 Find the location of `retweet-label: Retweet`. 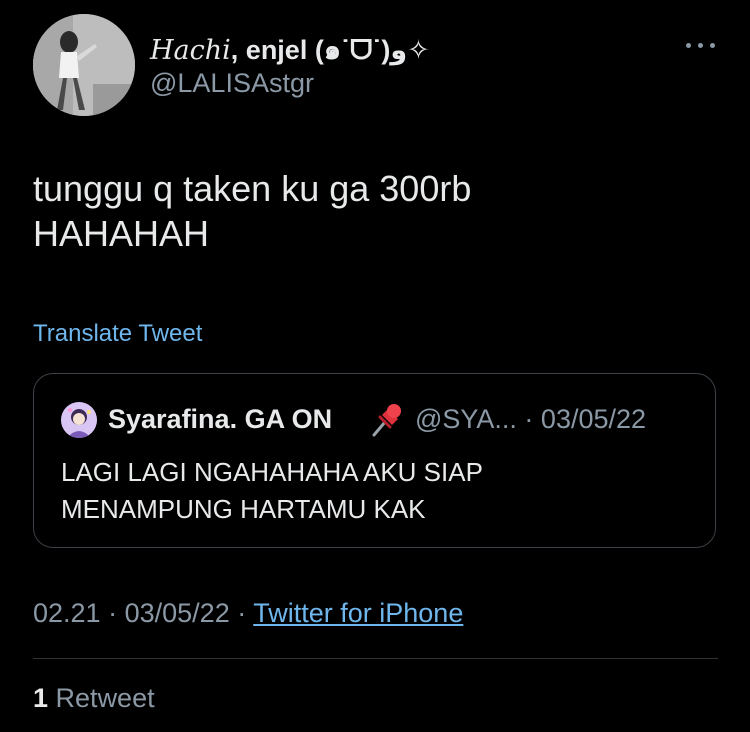

retweet-label: Retweet is located at coordinates (105, 698).